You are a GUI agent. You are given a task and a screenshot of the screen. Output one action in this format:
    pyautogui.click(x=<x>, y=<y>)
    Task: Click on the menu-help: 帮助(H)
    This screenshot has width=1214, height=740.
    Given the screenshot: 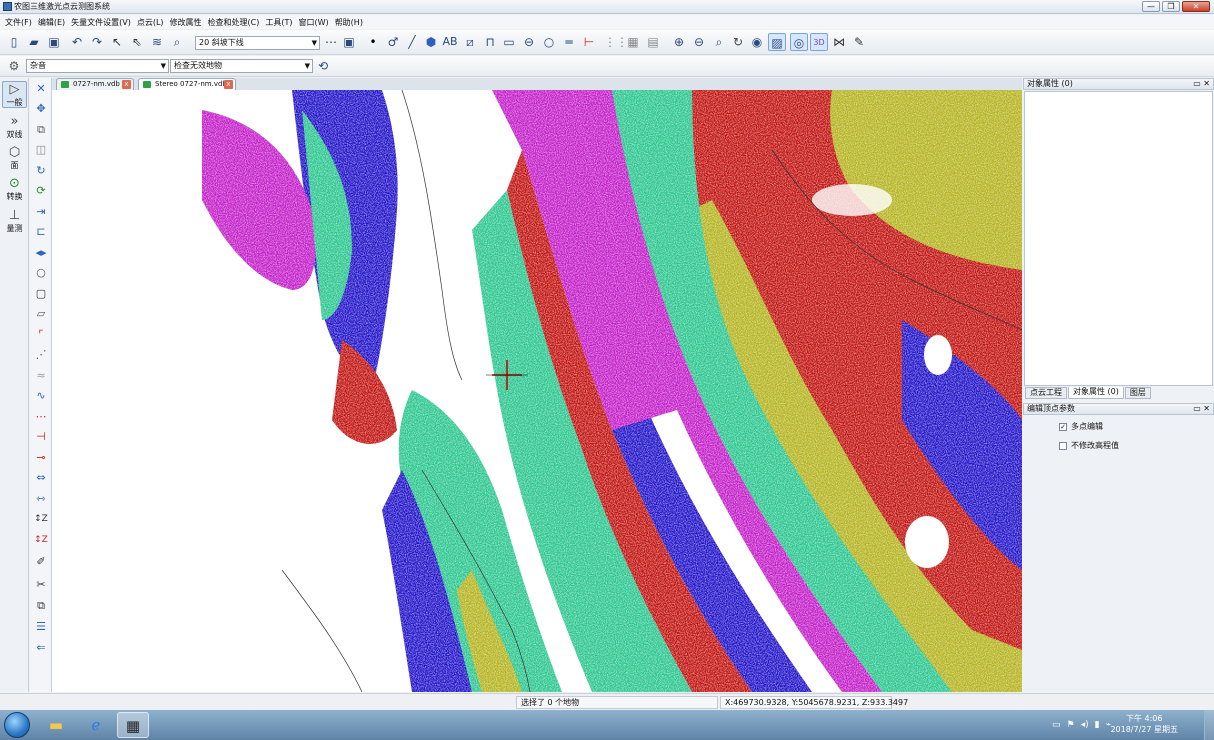 What is the action you would take?
    pyautogui.click(x=349, y=22)
    